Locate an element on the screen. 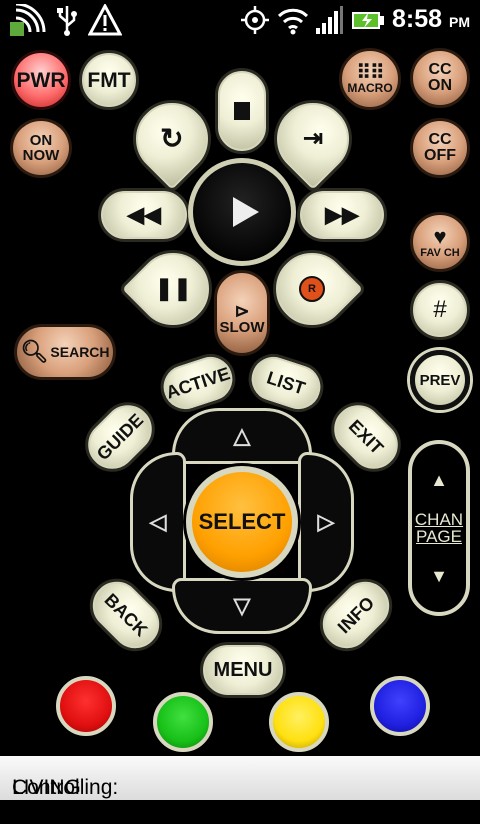 The width and height of the screenshot is (480, 824). arrow-left-icon: ◁ is located at coordinates (158, 521).